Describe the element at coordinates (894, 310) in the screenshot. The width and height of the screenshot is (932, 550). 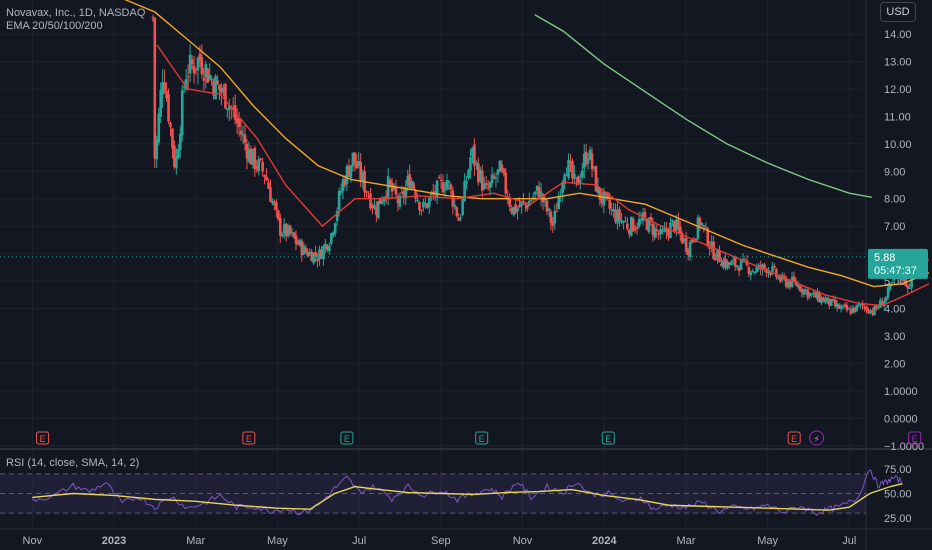
I see `price-tick-label: 4.00` at that location.